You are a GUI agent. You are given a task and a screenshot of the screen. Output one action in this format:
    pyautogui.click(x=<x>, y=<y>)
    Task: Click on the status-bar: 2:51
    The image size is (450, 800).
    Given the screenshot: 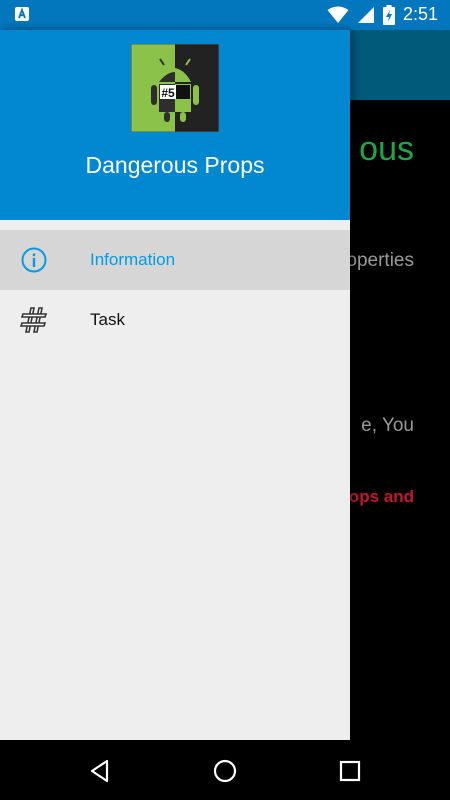 What is the action you would take?
    pyautogui.click(x=225, y=15)
    